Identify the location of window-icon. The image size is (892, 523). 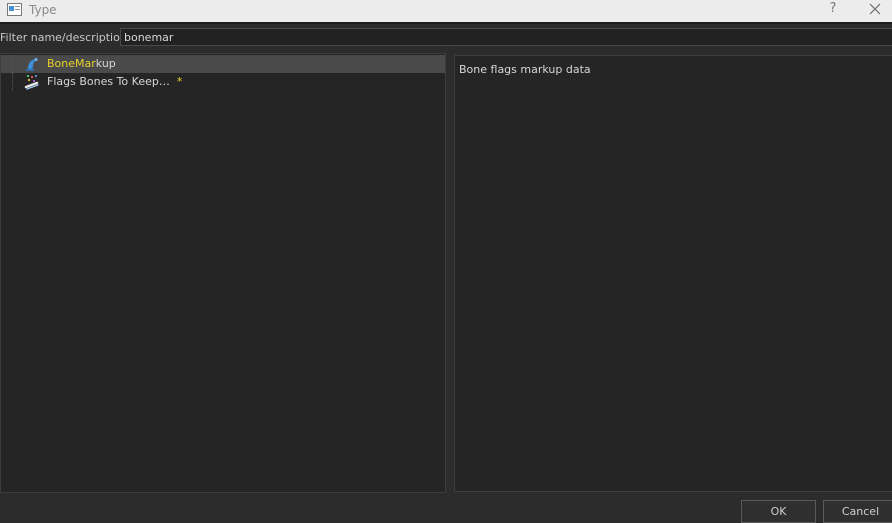
(15, 11).